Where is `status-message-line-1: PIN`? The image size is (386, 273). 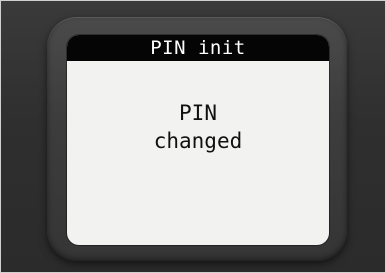
status-message-line-1: PIN is located at coordinates (198, 113).